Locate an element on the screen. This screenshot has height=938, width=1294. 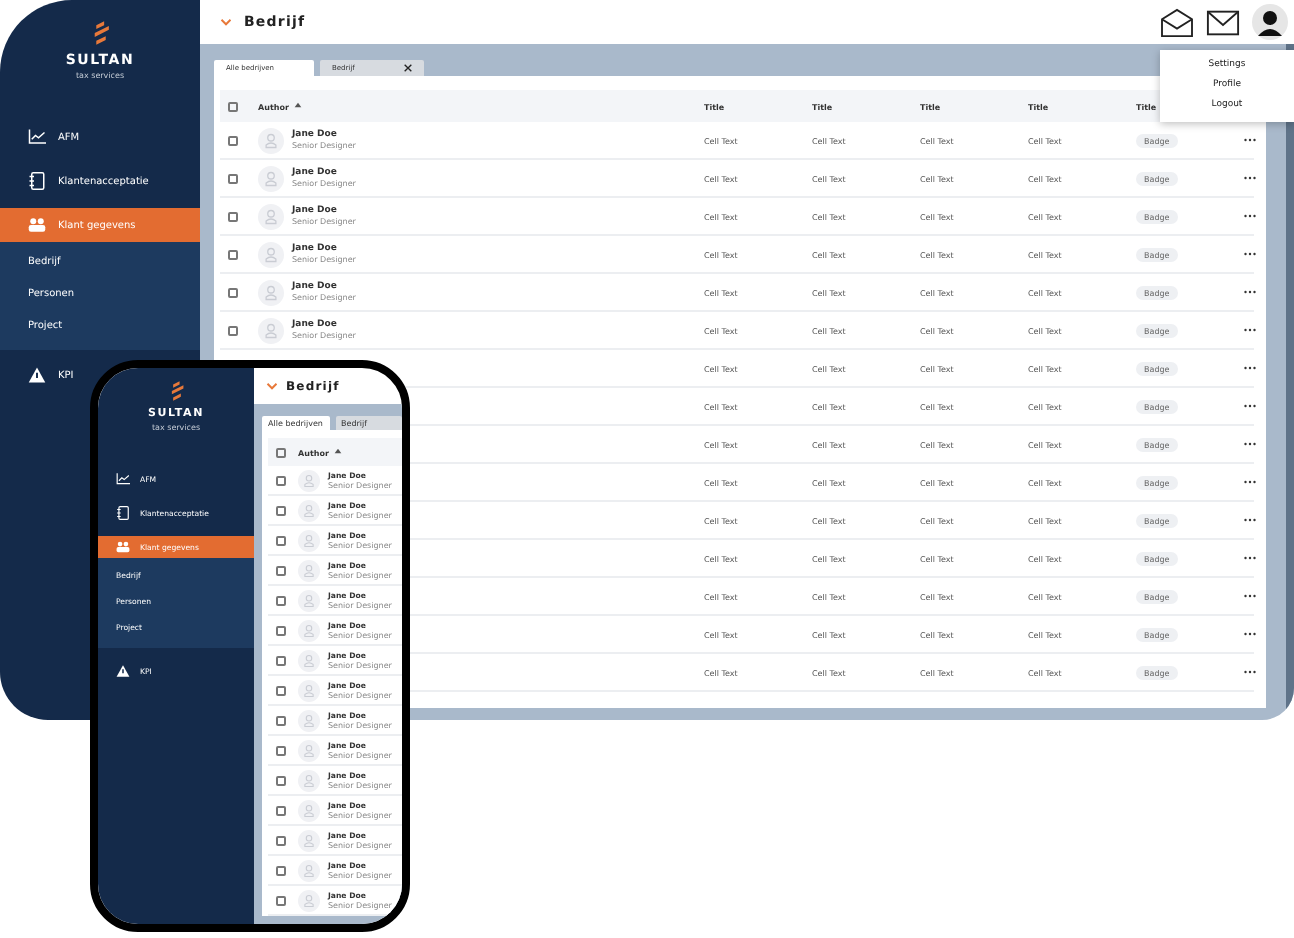
open-envelope-icon is located at coordinates (1177, 22).